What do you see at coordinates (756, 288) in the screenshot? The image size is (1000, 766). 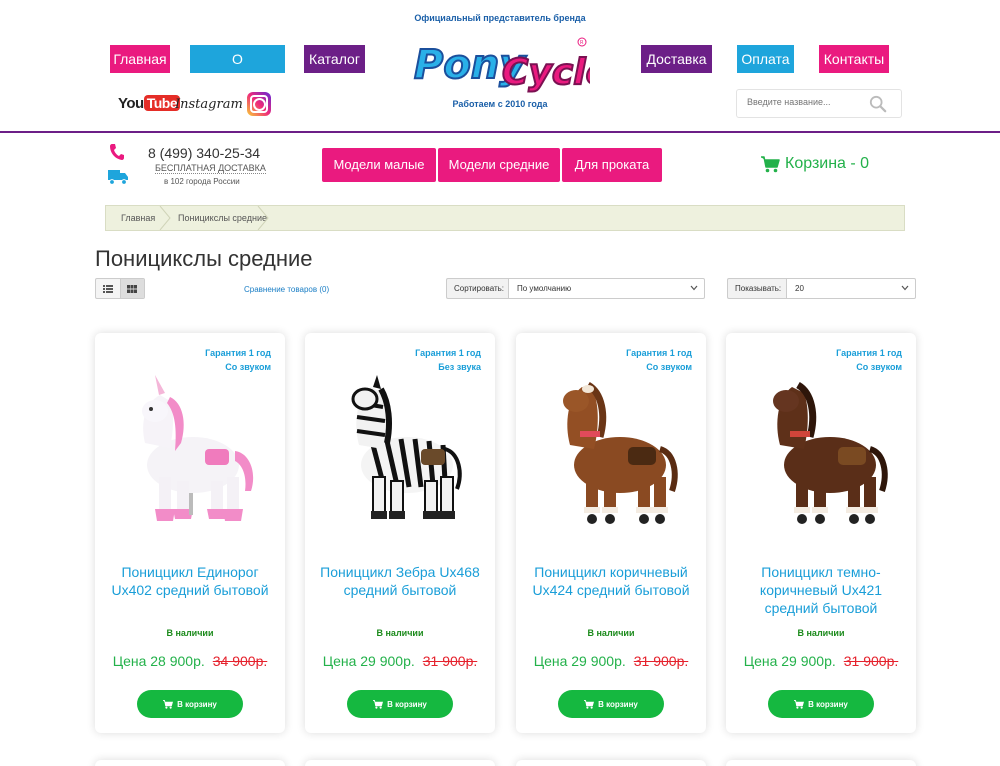 I see `show-label: Показывать:` at bounding box center [756, 288].